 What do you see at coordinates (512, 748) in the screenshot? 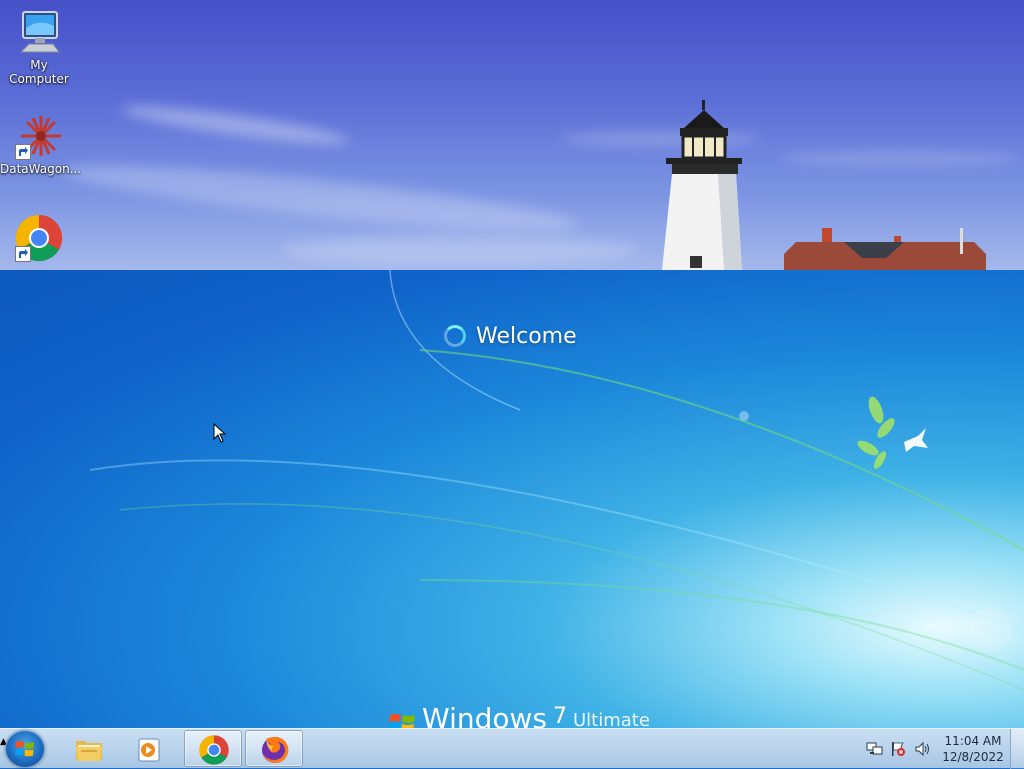
I see `taskbar: ▲ 11:04 AM 12/8/2022` at bounding box center [512, 748].